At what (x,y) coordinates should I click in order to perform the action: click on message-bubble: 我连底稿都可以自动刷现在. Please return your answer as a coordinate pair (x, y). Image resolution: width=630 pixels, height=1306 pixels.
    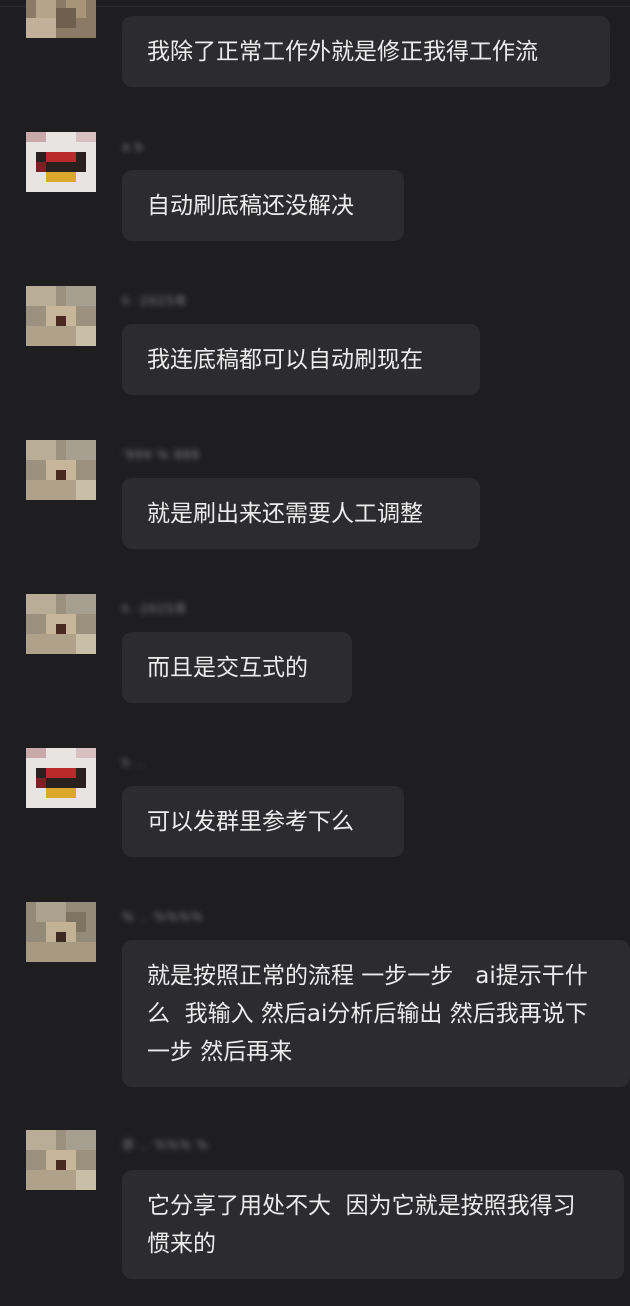
    Looking at the image, I should click on (301, 359).